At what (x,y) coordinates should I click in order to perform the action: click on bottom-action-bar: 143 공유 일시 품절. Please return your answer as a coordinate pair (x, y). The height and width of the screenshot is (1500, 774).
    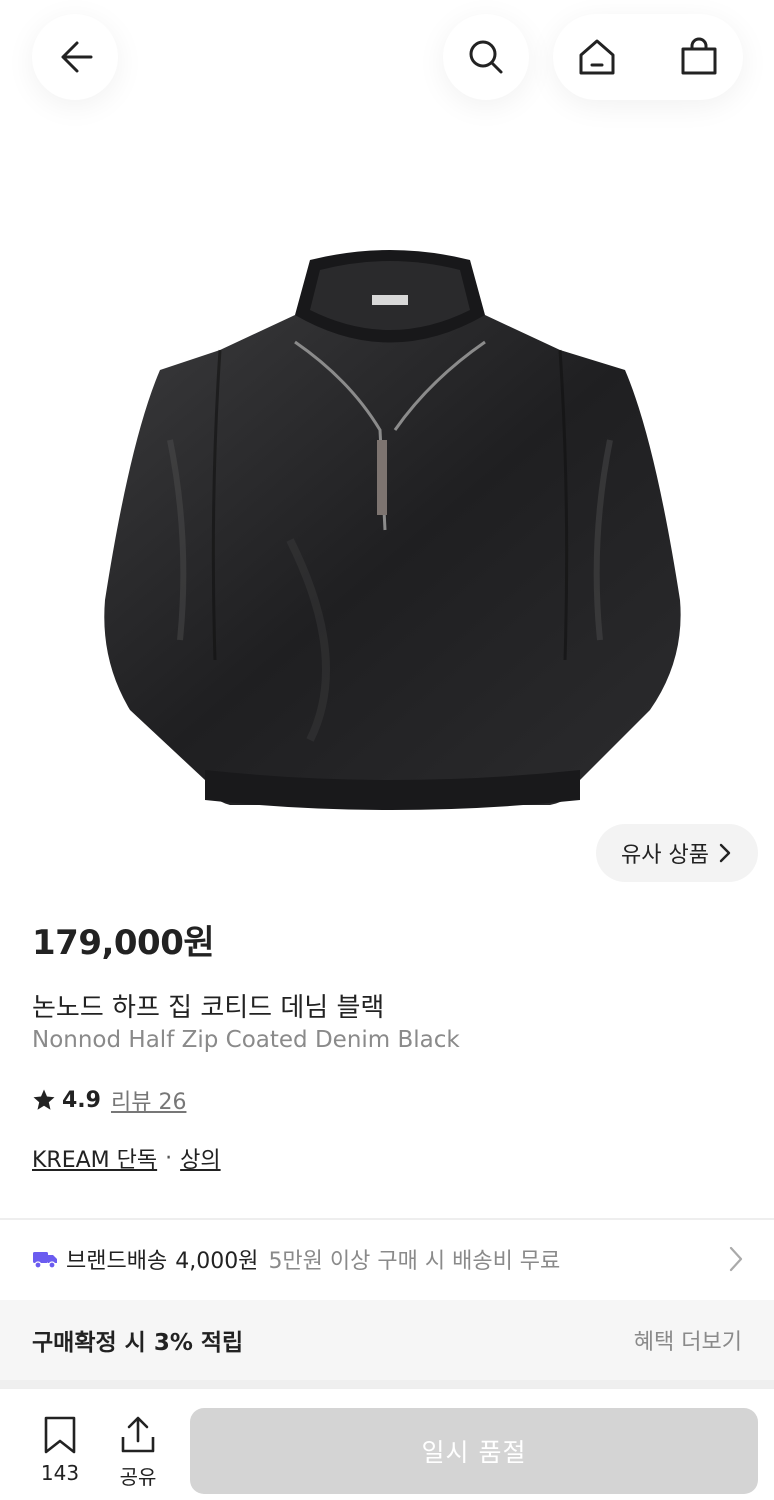
    Looking at the image, I should click on (387, 1444).